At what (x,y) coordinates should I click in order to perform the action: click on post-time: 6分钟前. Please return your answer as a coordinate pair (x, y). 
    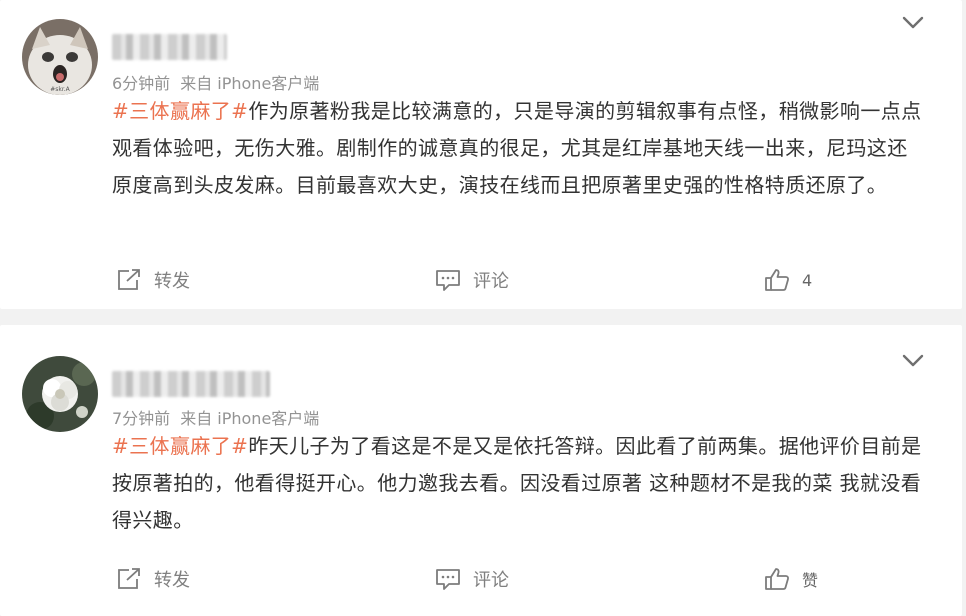
    Looking at the image, I should click on (141, 83).